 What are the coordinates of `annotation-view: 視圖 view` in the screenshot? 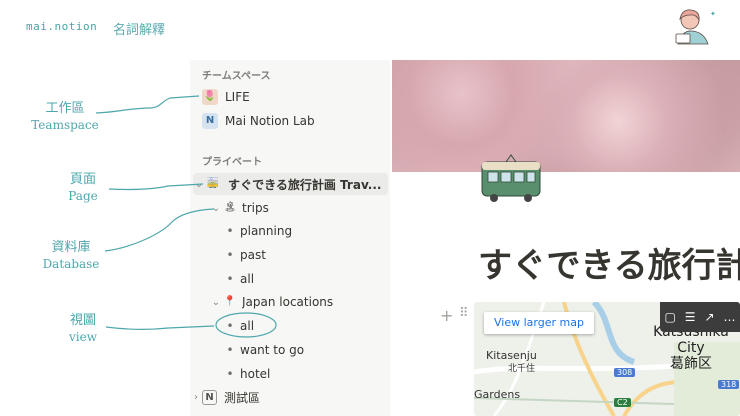 It's located at (83, 328).